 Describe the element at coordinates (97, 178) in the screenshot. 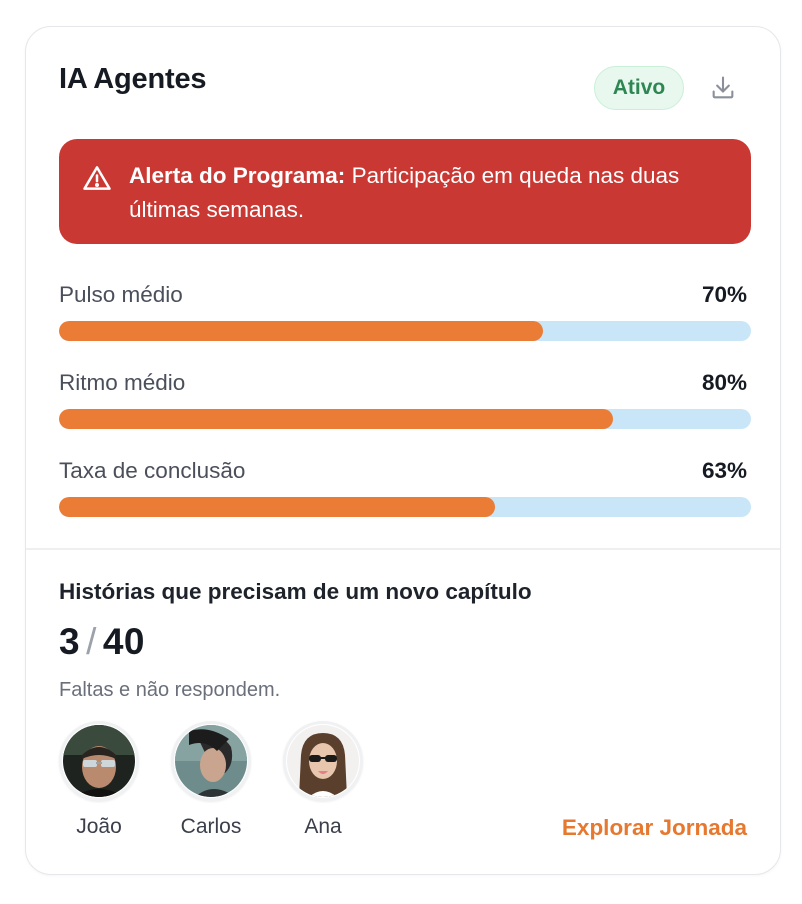

I see `warning-triangle-icon` at that location.